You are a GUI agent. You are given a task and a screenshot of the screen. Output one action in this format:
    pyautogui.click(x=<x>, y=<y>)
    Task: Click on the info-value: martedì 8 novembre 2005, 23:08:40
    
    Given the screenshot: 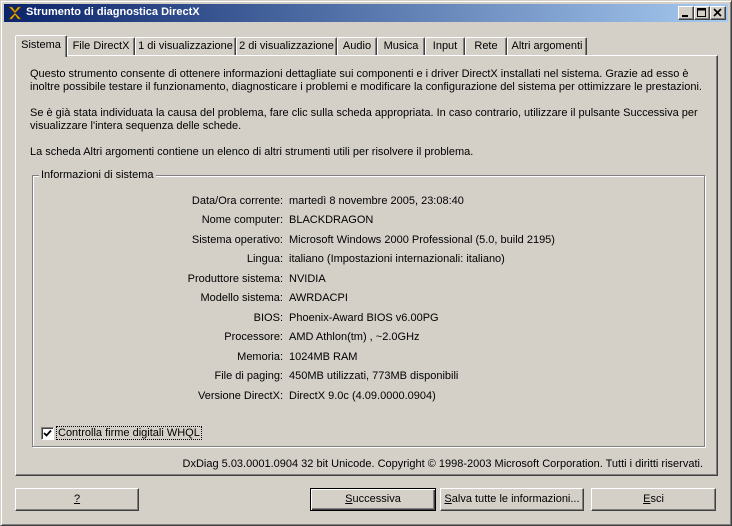 What is the action you would take?
    pyautogui.click(x=376, y=201)
    